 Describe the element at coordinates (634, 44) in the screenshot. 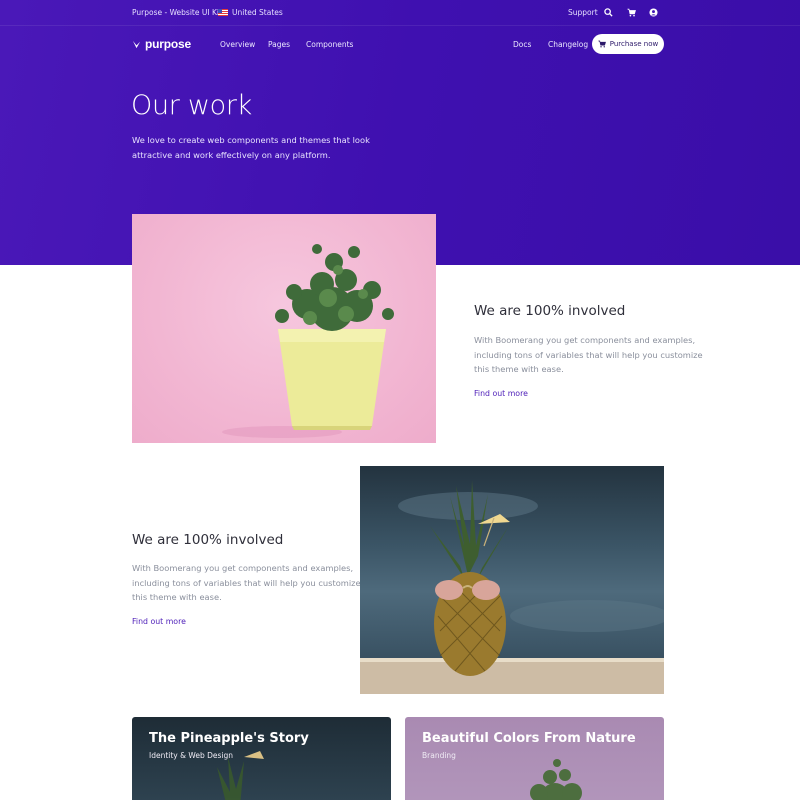

I see `purchase-label: Purchase now` at that location.